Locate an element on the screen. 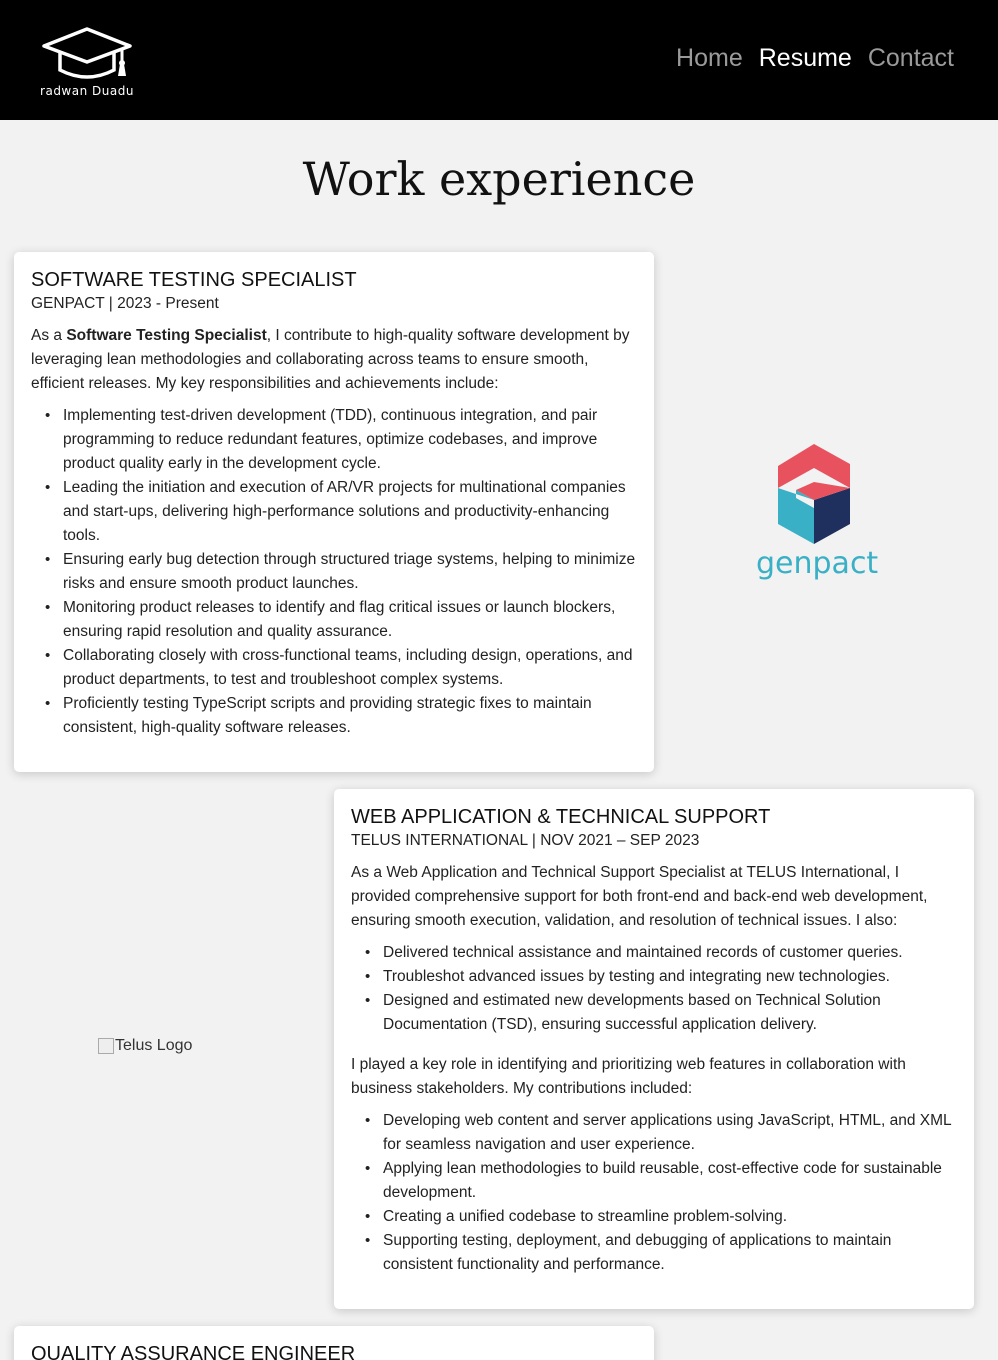 The image size is (998, 1360). intro-bold-role: Software Testing Specialist is located at coordinates (166, 335).